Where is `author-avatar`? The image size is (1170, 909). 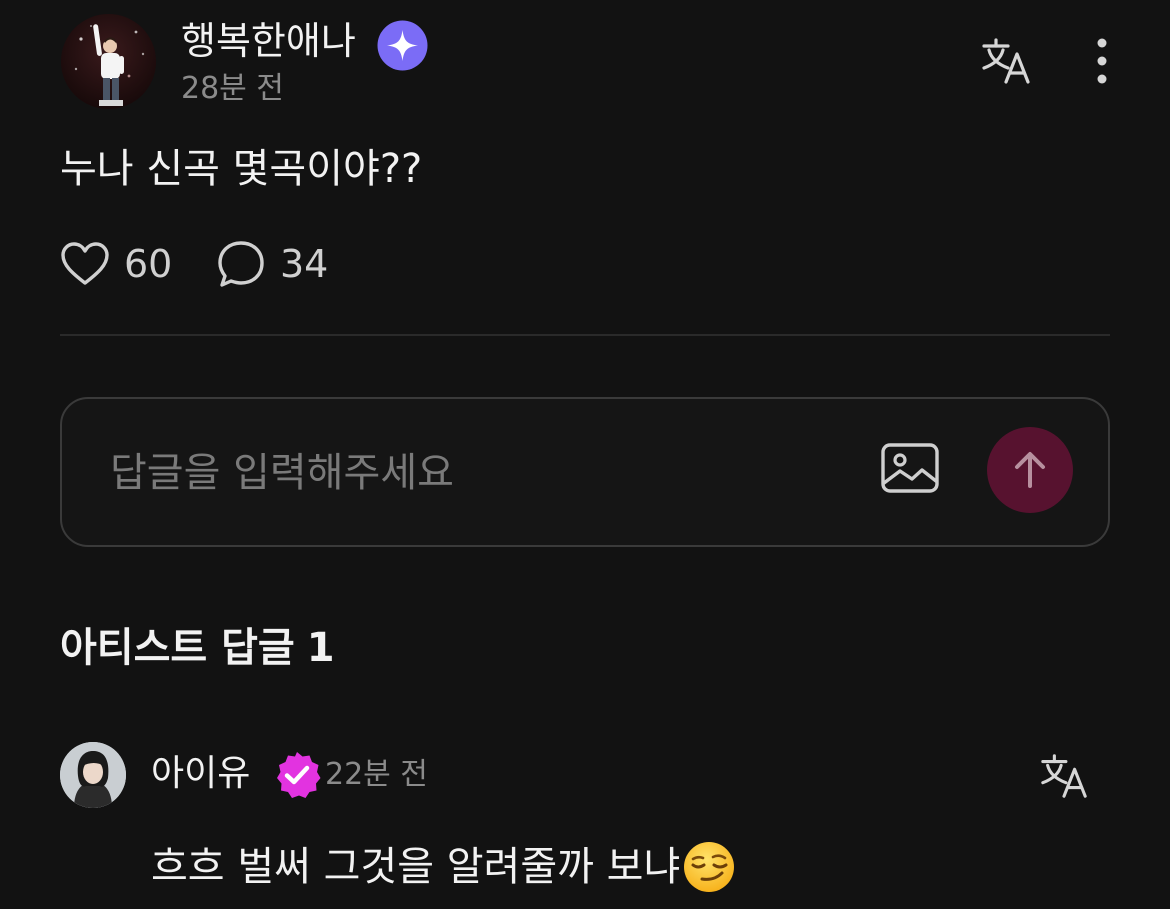
author-avatar is located at coordinates (108, 61).